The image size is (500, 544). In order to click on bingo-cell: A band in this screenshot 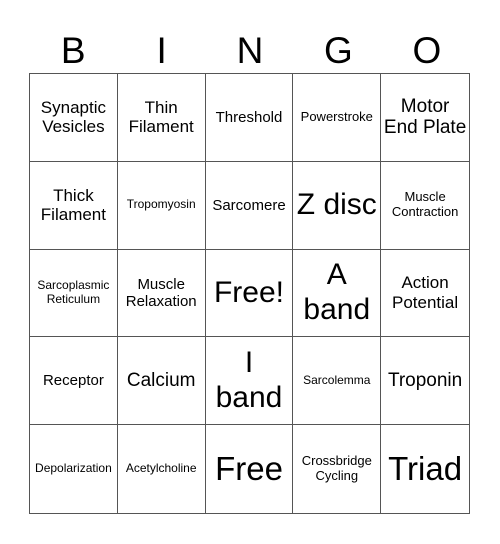, I will do `click(337, 293)`.